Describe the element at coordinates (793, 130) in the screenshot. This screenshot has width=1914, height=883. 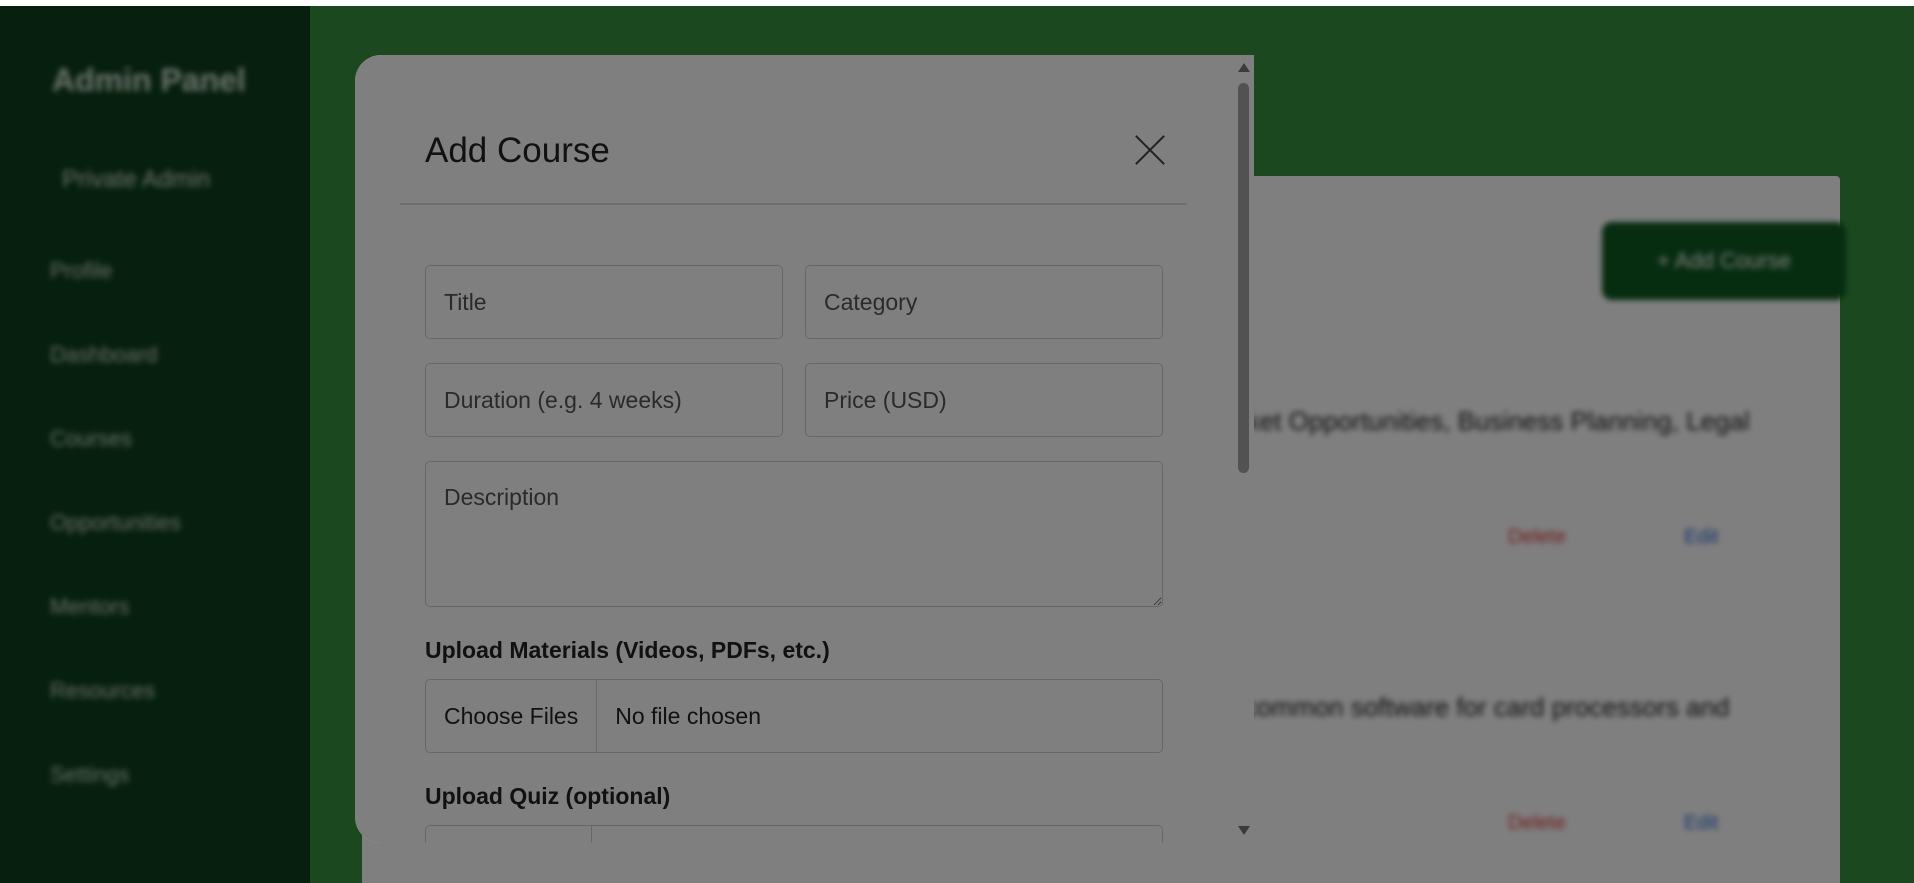
I see `modal-header: Add Course` at that location.